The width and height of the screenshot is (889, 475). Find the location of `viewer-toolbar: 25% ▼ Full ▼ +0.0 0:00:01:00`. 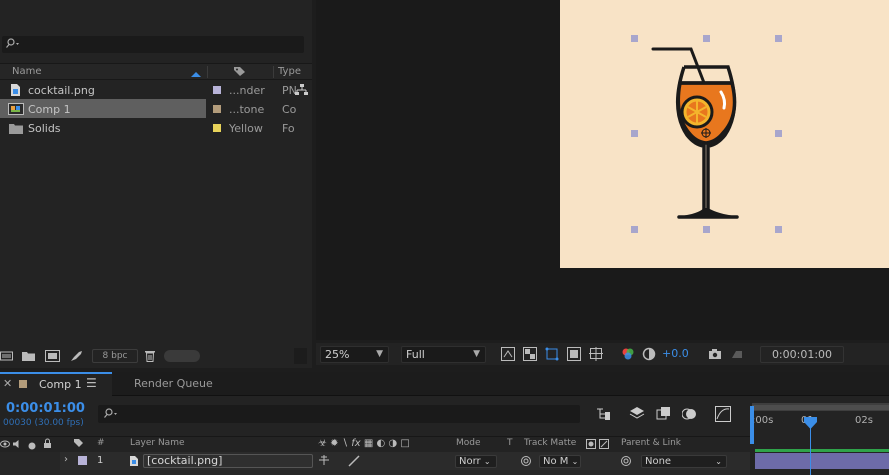

viewer-toolbar: 25% ▼ Full ▼ +0.0 0:00:01:00 is located at coordinates (602, 354).